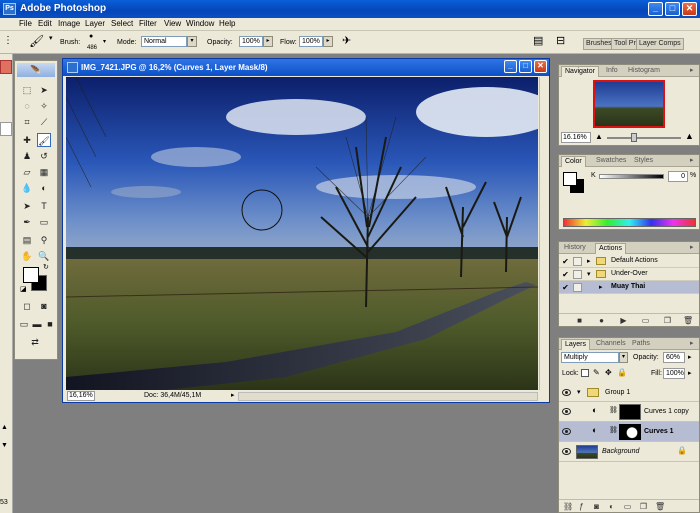 This screenshot has height=513, width=700. I want to click on tab-layers: Layers, so click(576, 344).